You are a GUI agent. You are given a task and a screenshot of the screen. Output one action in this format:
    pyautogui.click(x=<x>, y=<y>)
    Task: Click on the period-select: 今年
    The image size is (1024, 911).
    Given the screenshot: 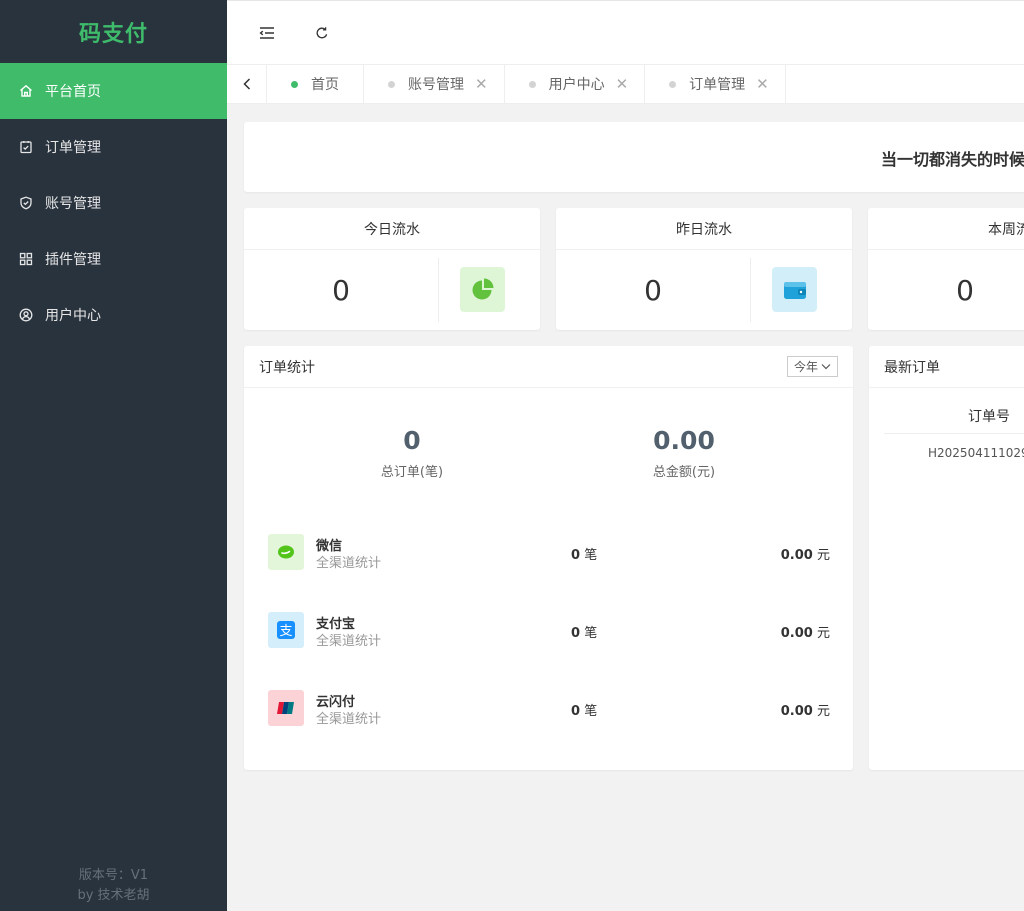 What is the action you would take?
    pyautogui.click(x=812, y=366)
    